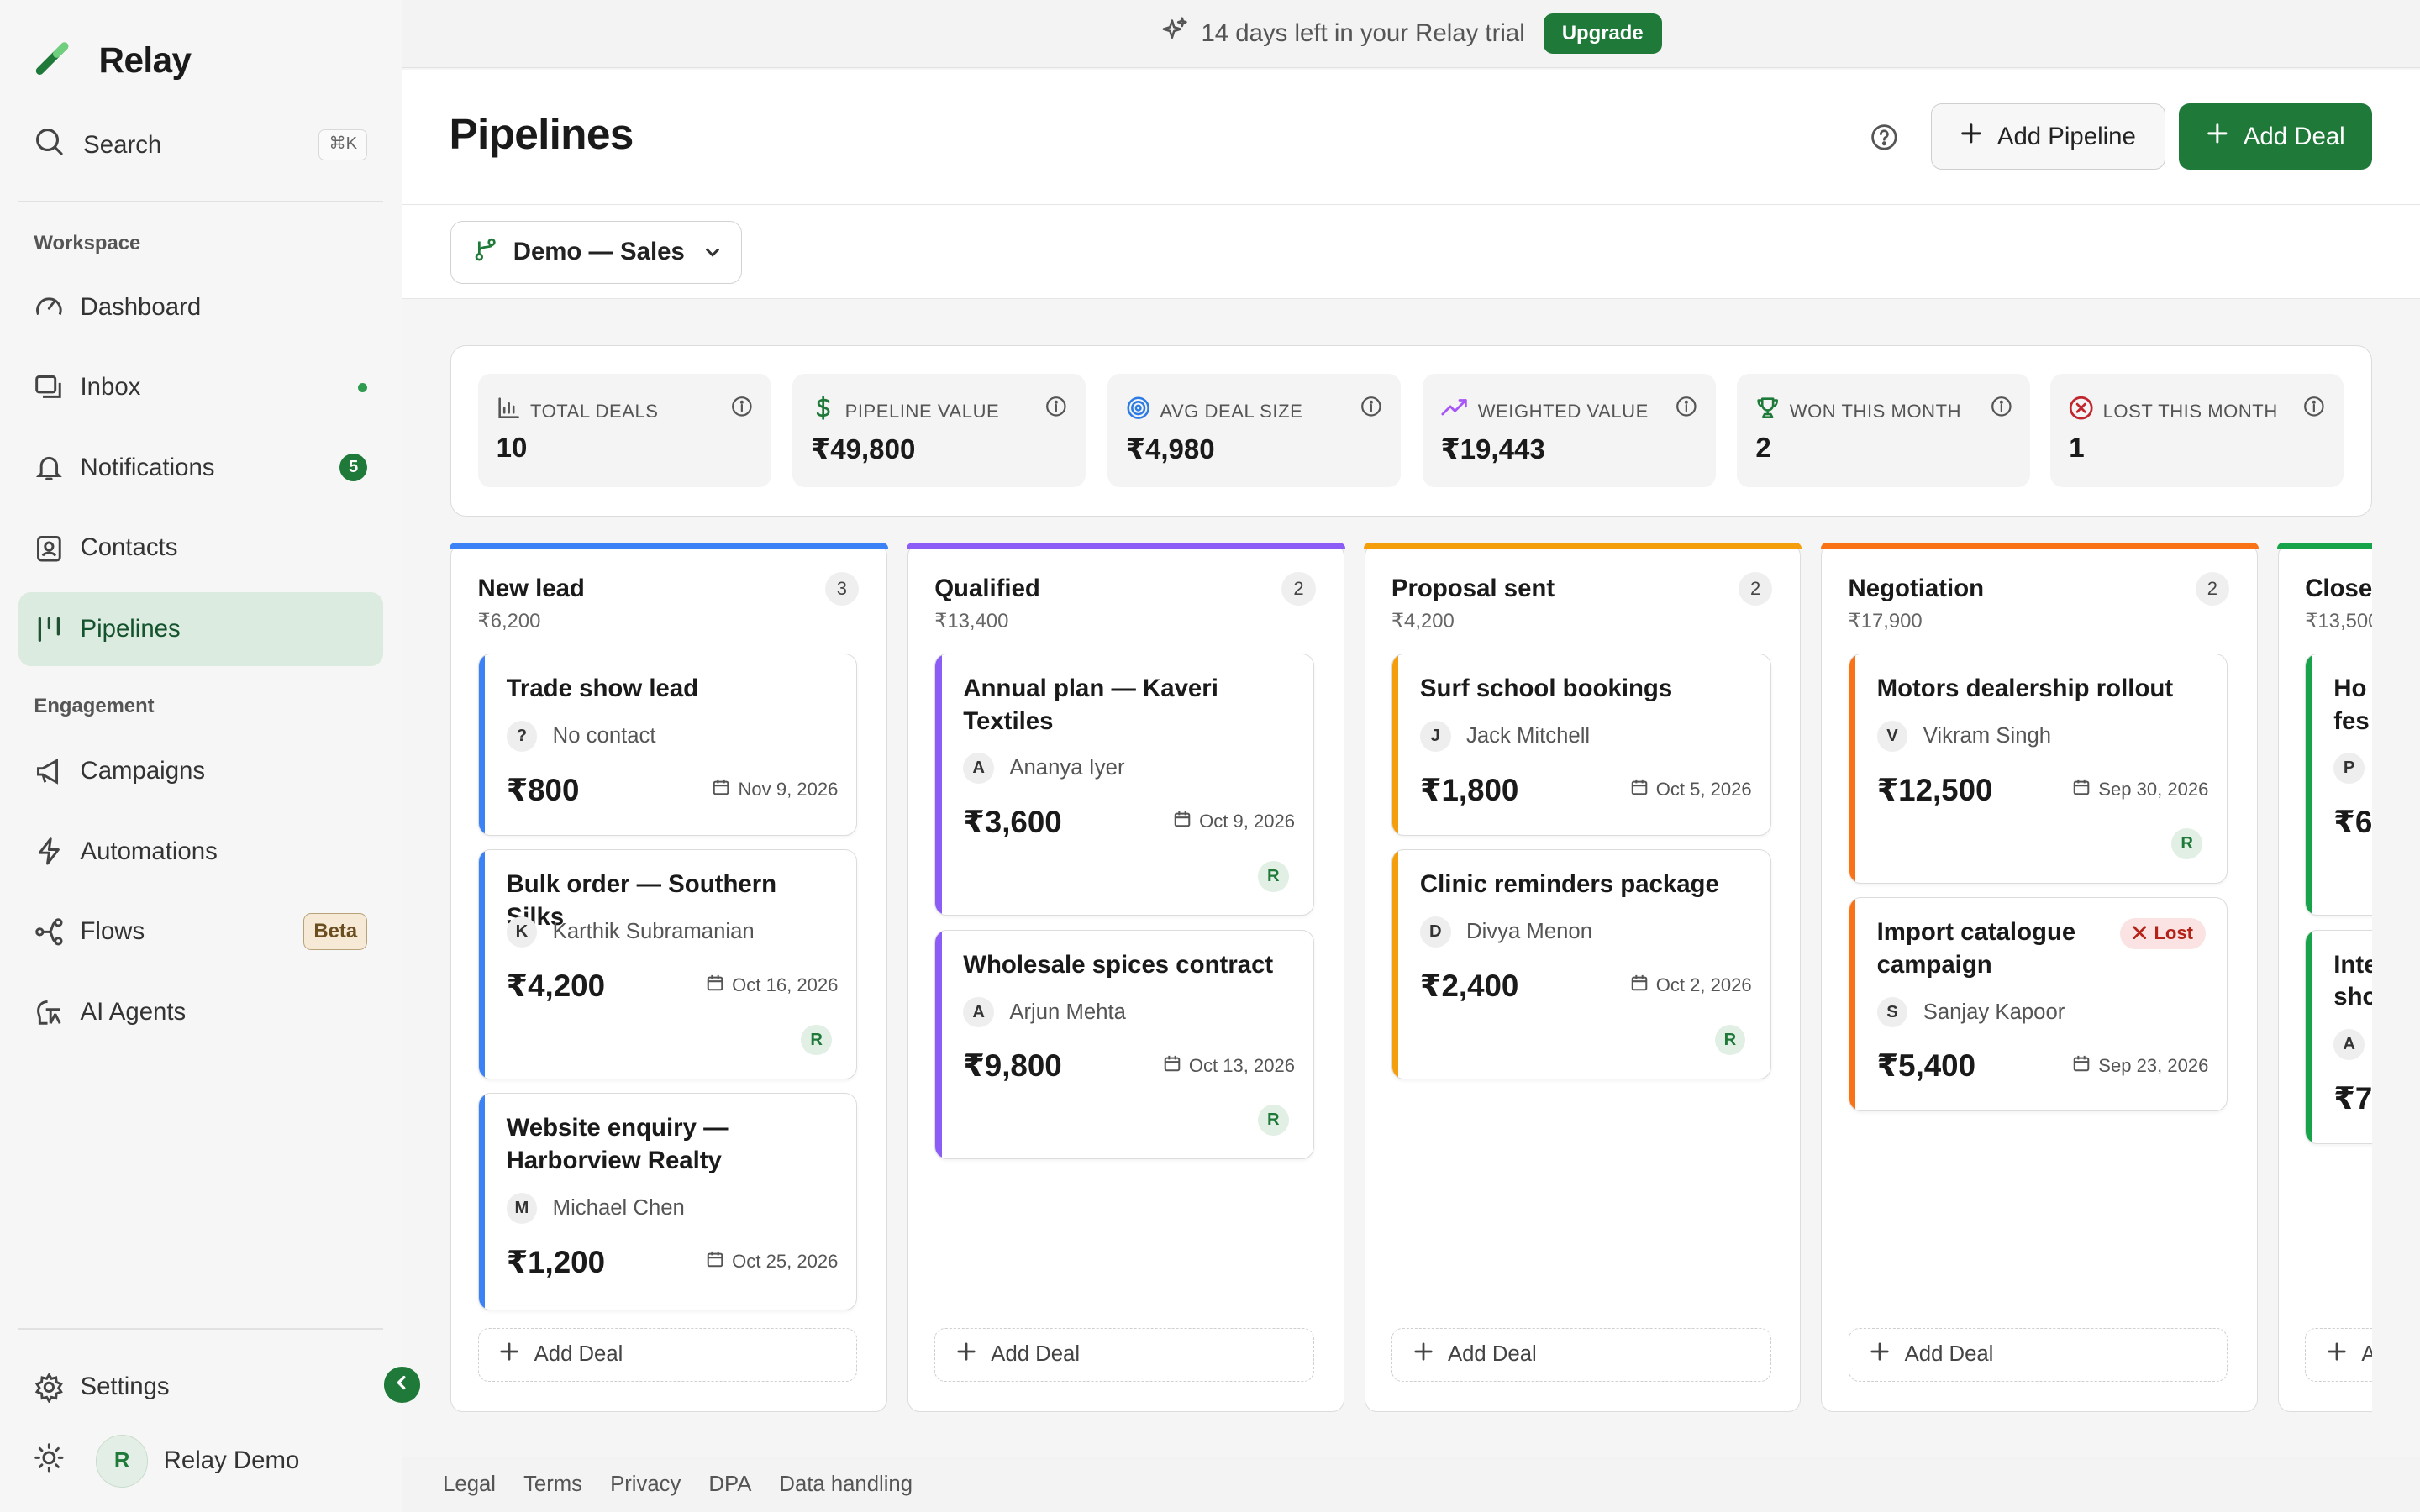 This screenshot has height=1512, width=2420. What do you see at coordinates (2339, 1036) in the screenshot?
I see `deal-card: Inte sho A ₹7,` at bounding box center [2339, 1036].